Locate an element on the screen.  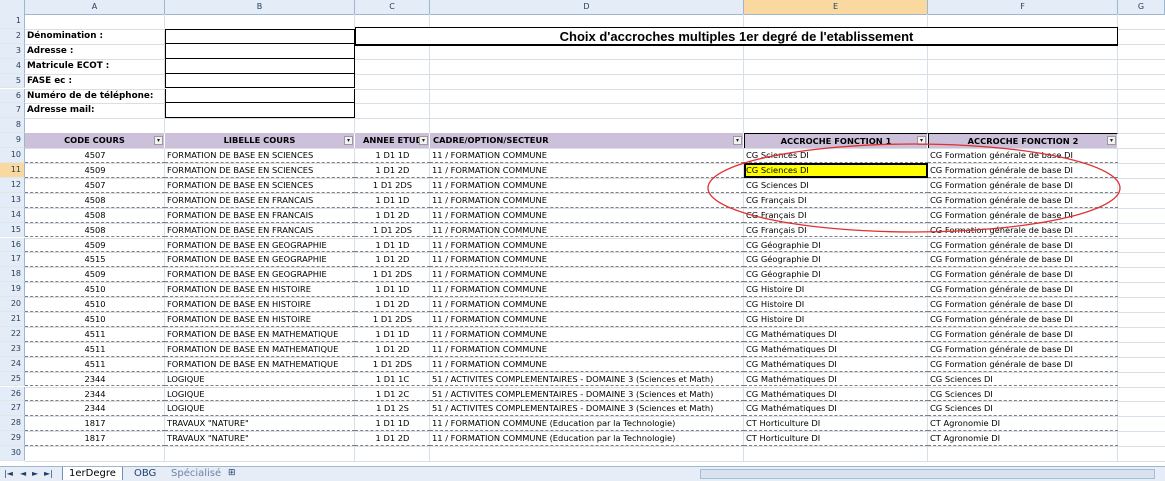
table-cell: 4507 is located at coordinates (95, 185).